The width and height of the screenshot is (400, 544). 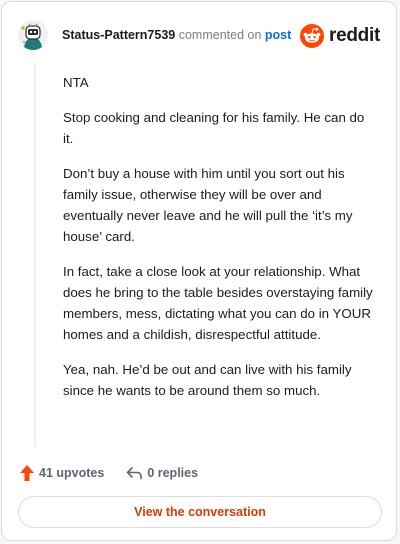 I want to click on reddit-logo-icon, so click(x=312, y=36).